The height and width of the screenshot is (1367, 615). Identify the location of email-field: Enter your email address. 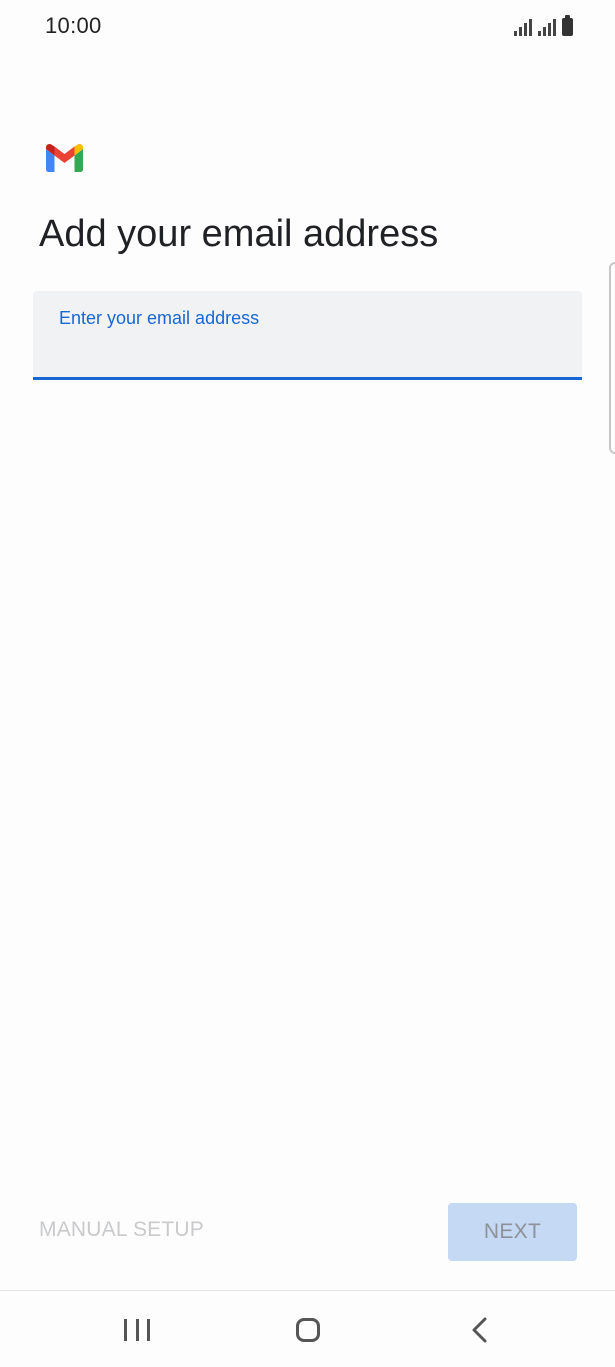
(307, 335).